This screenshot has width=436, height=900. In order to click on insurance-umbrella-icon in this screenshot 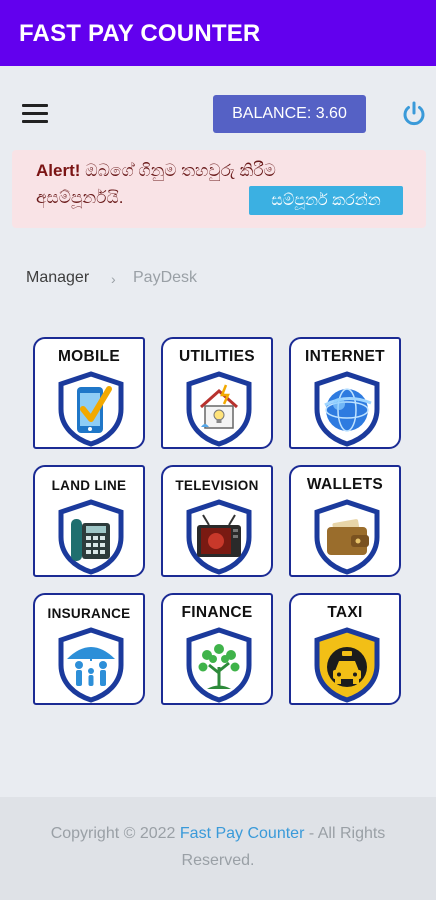, I will do `click(91, 665)`.